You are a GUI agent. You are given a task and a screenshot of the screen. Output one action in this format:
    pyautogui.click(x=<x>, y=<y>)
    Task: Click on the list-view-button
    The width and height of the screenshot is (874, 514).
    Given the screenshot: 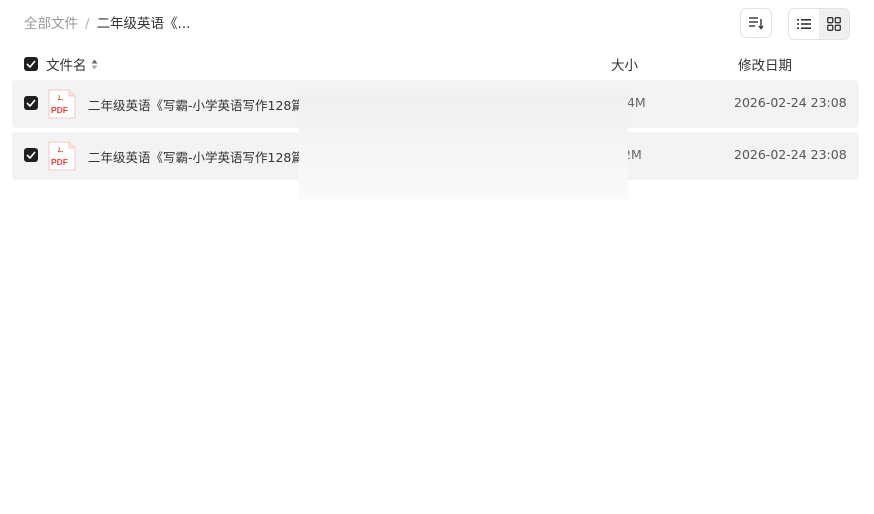 What is the action you would take?
    pyautogui.click(x=804, y=24)
    